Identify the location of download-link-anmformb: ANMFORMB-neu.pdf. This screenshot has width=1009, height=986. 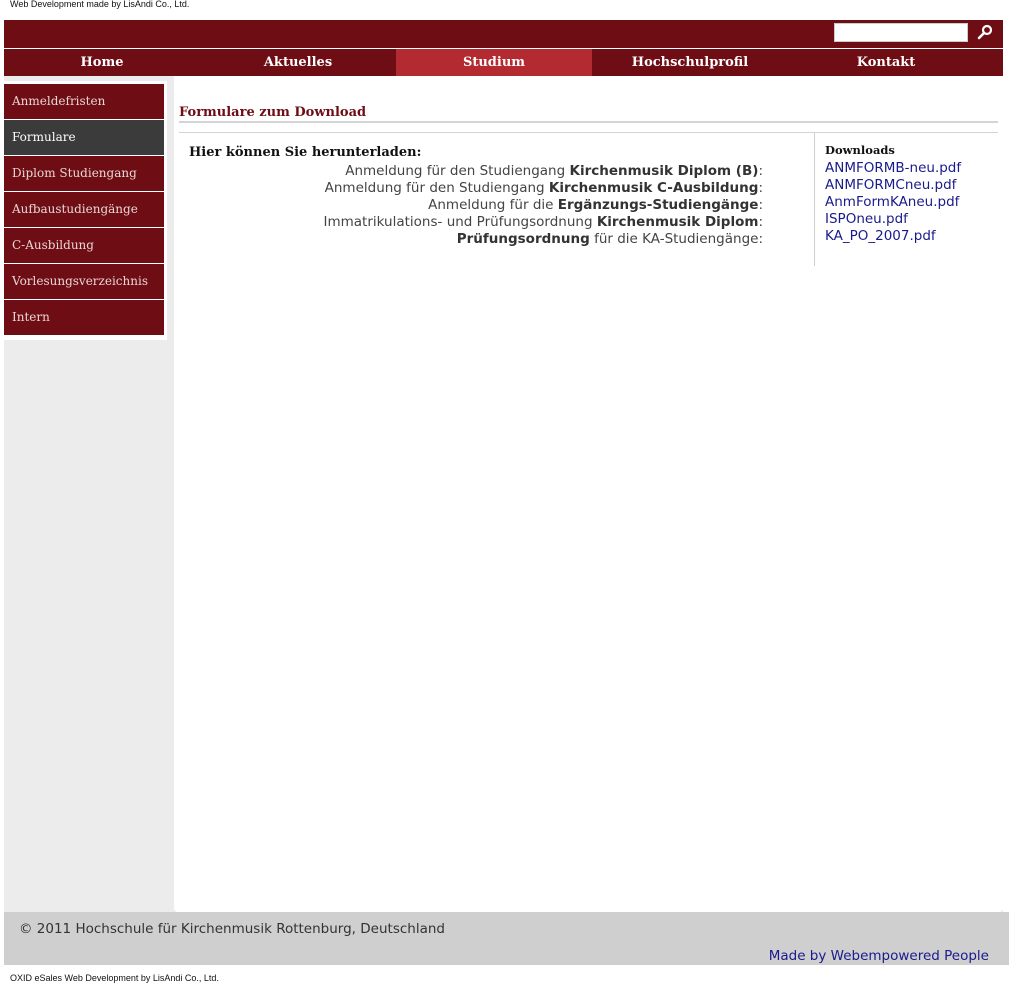
(910, 168).